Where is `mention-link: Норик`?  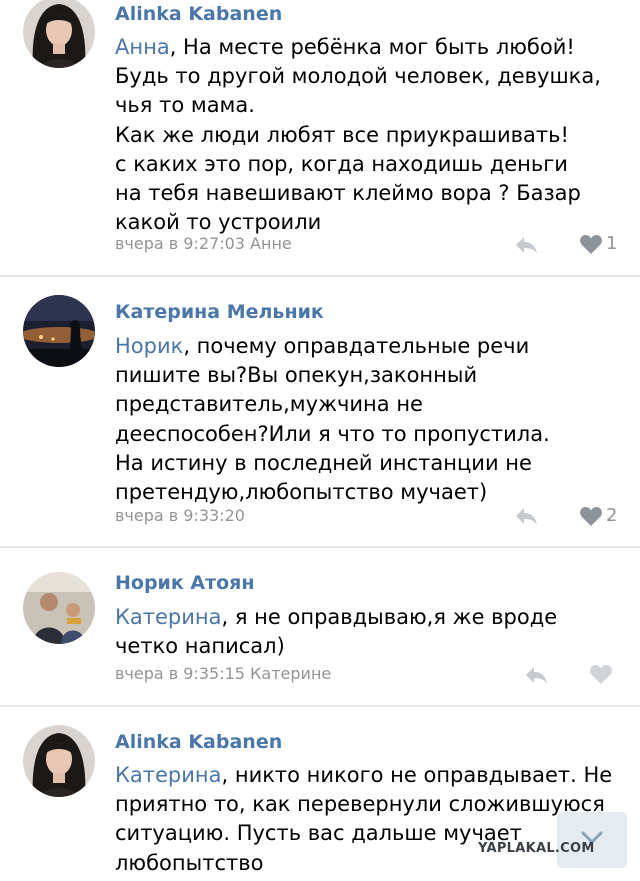 mention-link: Норик is located at coordinates (149, 346).